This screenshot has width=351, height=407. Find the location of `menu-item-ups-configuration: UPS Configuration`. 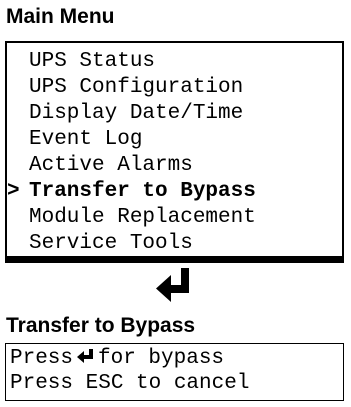

menu-item-ups-configuration: UPS Configuration is located at coordinates (174, 88).